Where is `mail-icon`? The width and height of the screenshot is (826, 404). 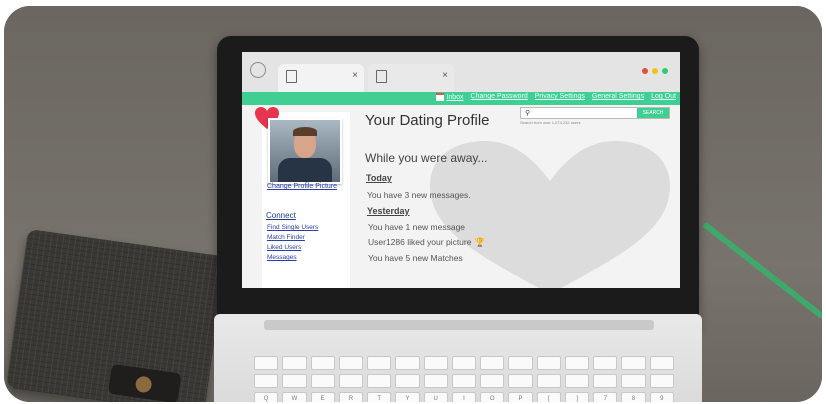 mail-icon is located at coordinates (440, 97).